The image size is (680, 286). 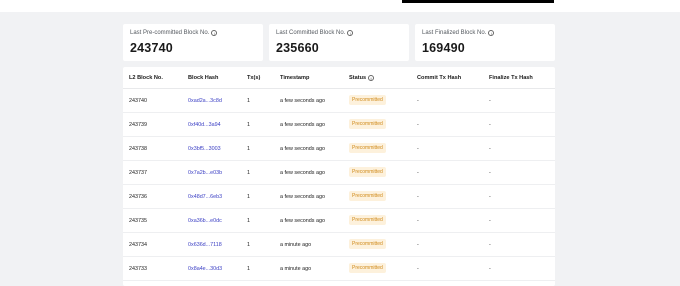 I want to click on stat-value: 169490, so click(x=443, y=48).